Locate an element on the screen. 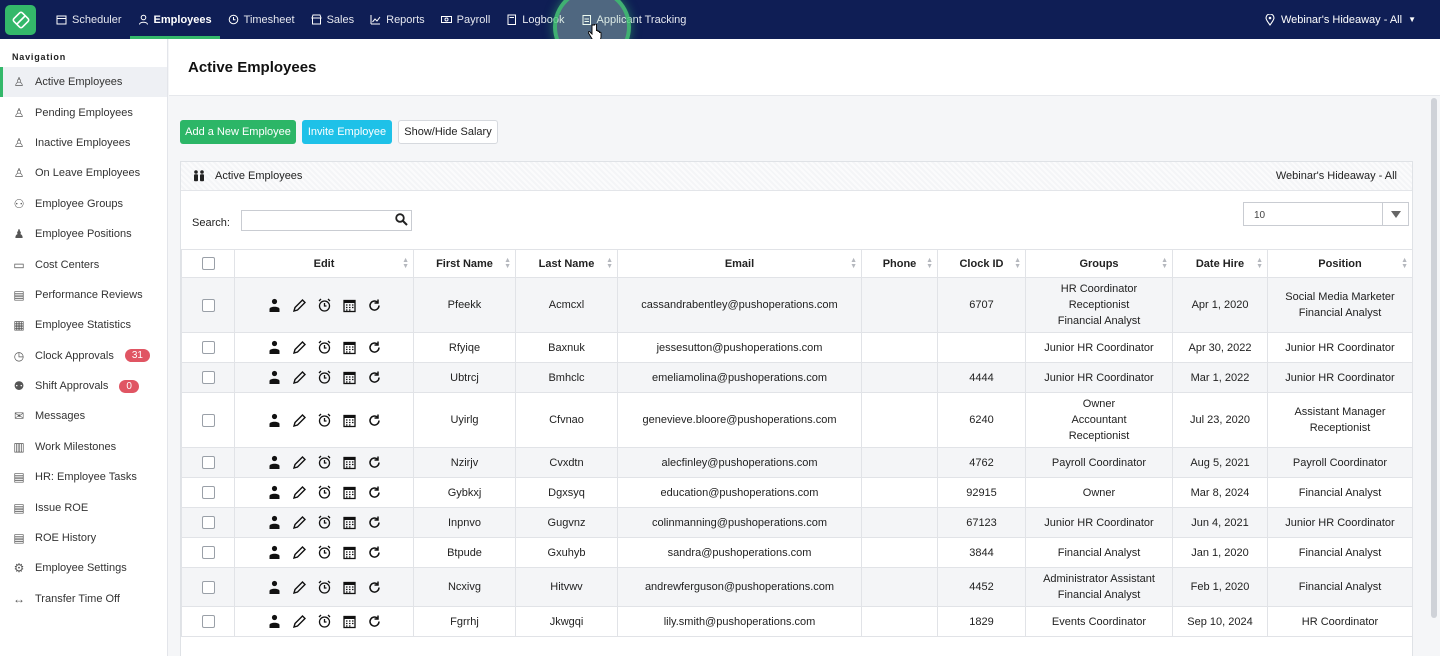 The height and width of the screenshot is (656, 1440). nav-item-payroll: Payroll is located at coordinates (466, 19).